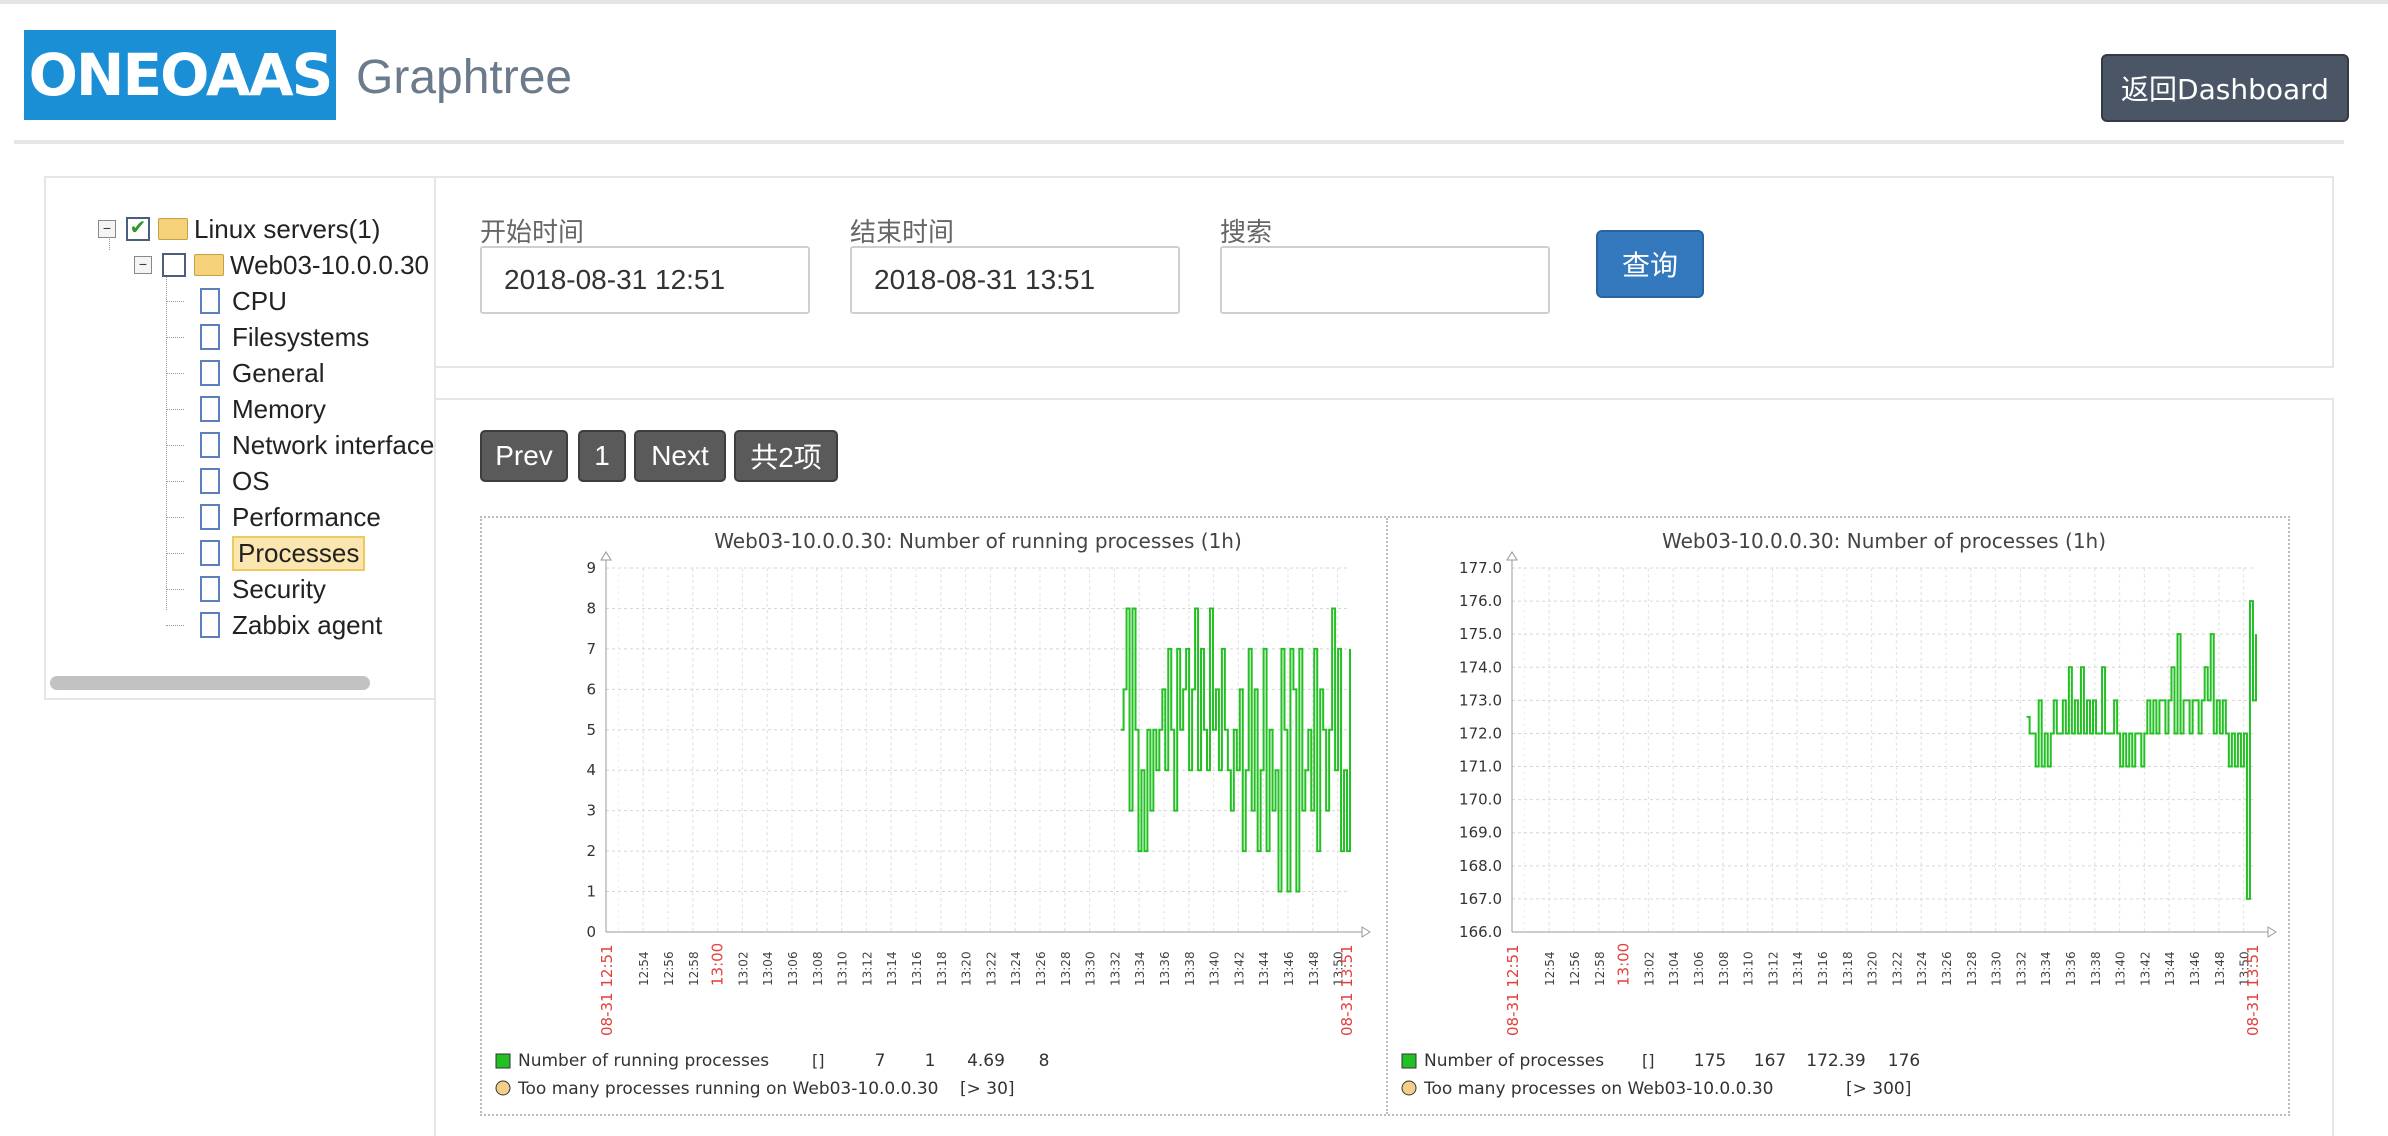 This screenshot has height=1136, width=2388. I want to click on chart1-start-time-label: 08-31 12:51, so click(1513, 990).